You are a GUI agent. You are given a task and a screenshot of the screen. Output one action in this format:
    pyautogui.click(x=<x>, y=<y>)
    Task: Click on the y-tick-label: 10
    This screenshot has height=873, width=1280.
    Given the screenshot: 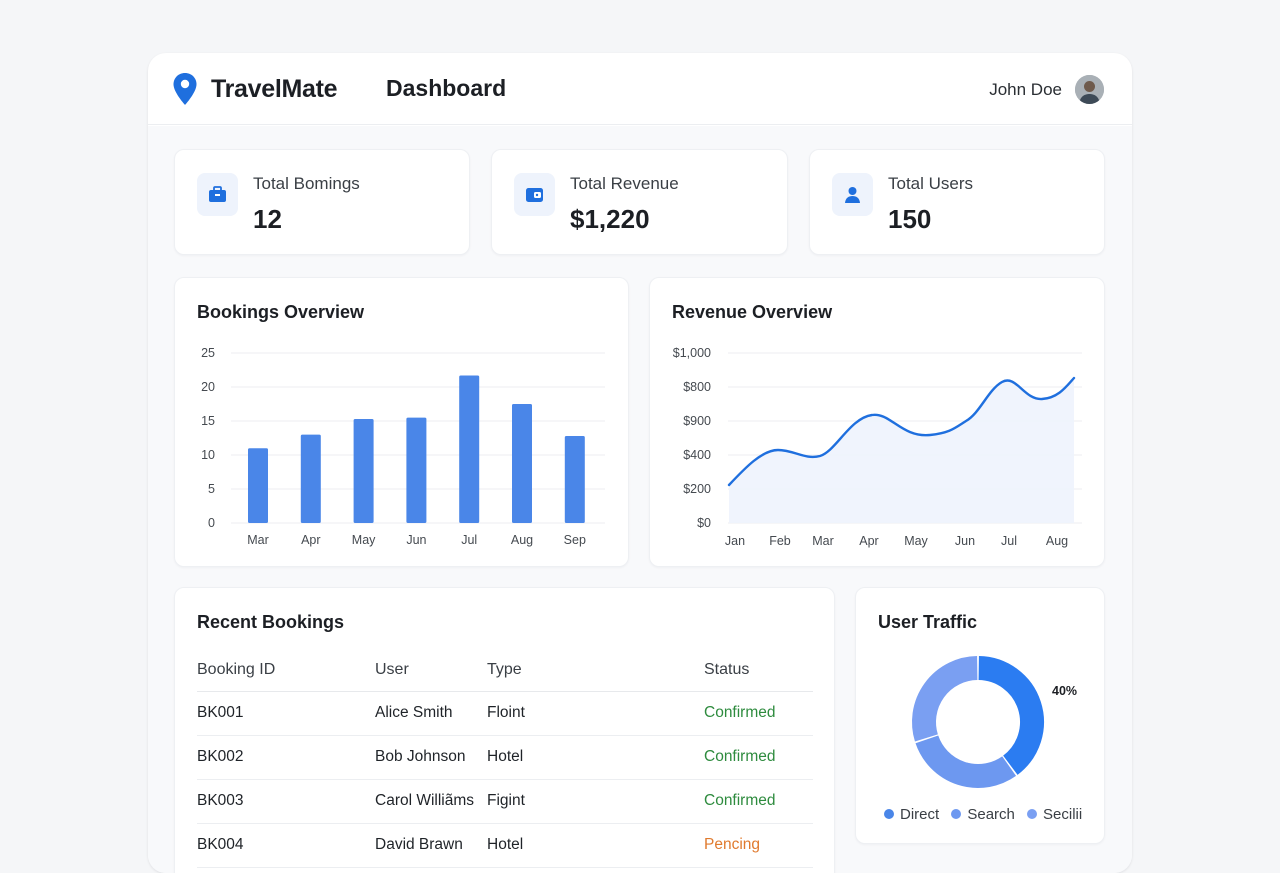 What is the action you would take?
    pyautogui.click(x=208, y=455)
    